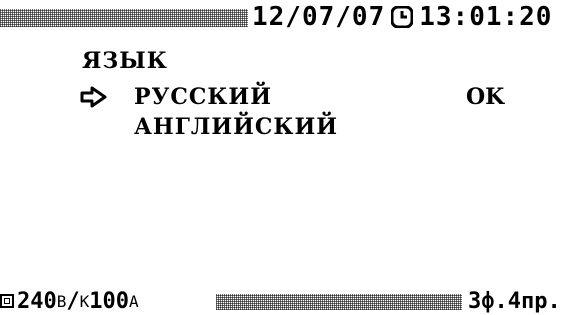 The image size is (584, 315). I want to click on date-text: 12/07/07, so click(319, 17).